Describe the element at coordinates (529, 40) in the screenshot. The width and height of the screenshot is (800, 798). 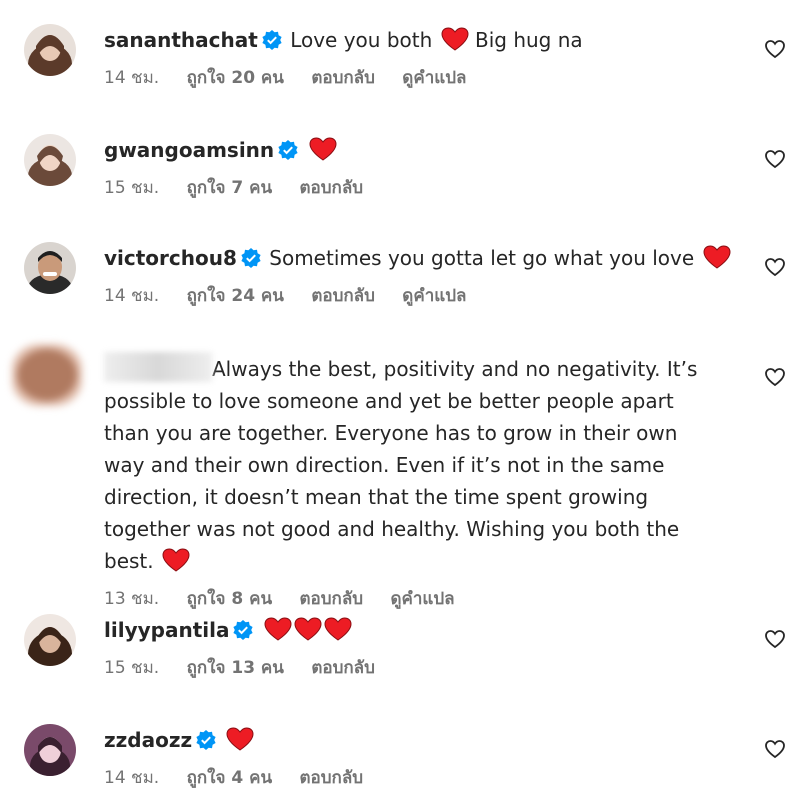
I see `comment-text-2: Big hug na` at that location.